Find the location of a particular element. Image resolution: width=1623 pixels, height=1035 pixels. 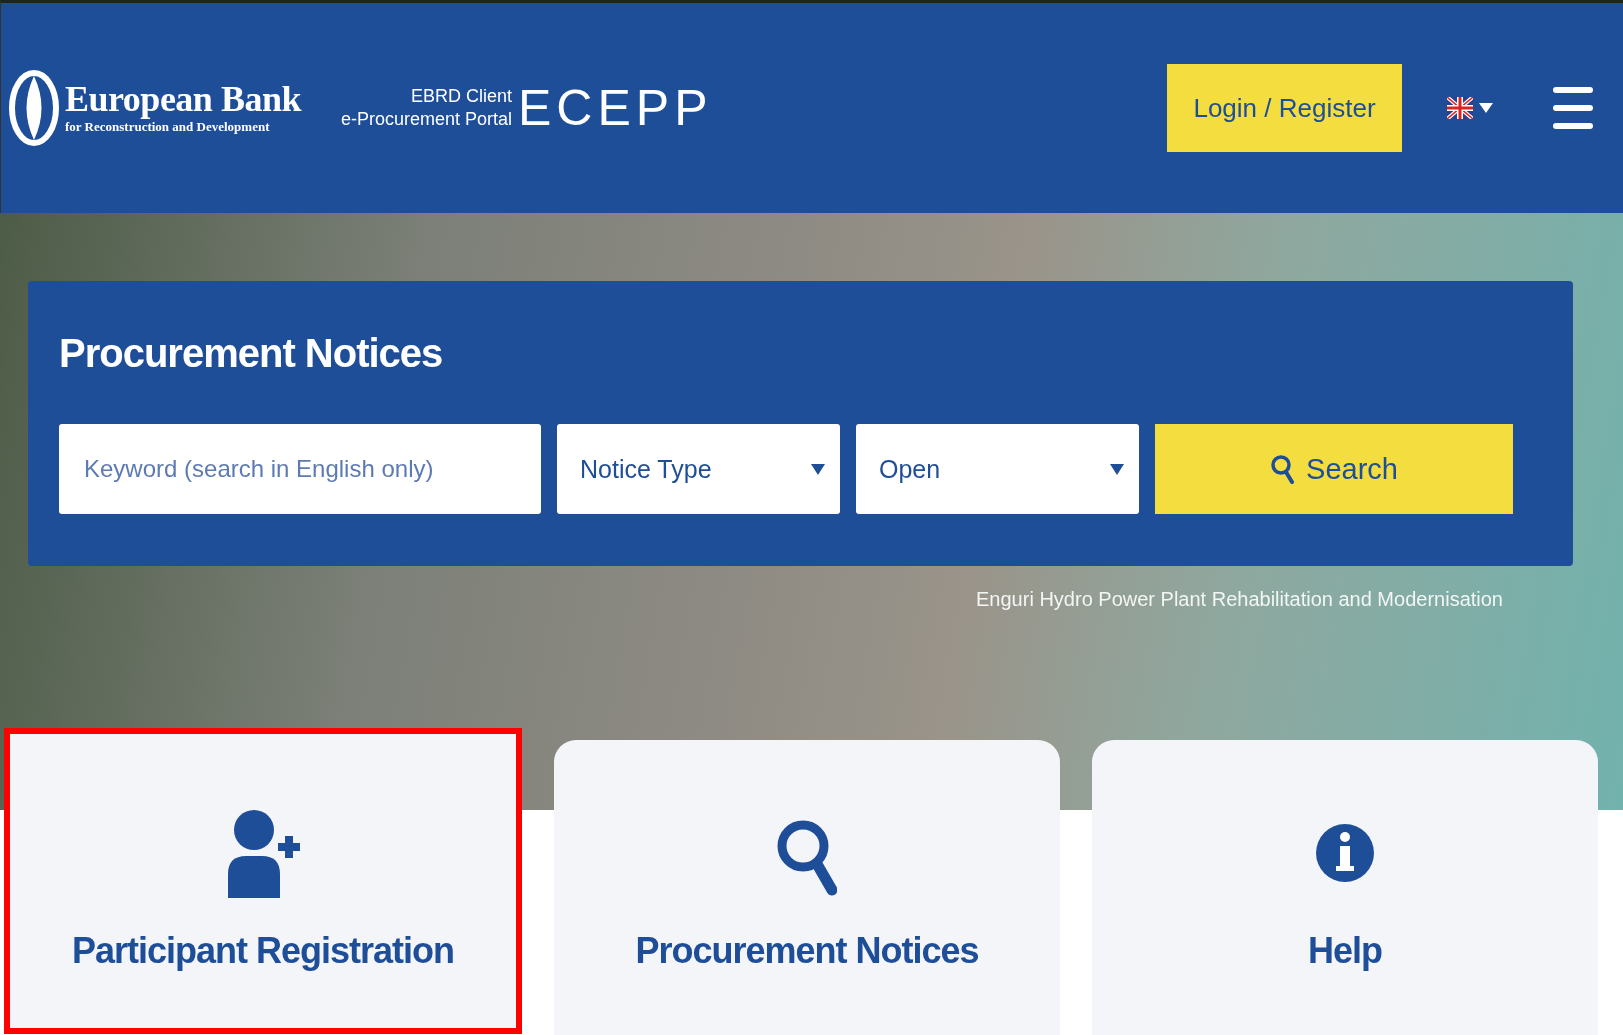

portal-name: ECEPP is located at coordinates (615, 108).